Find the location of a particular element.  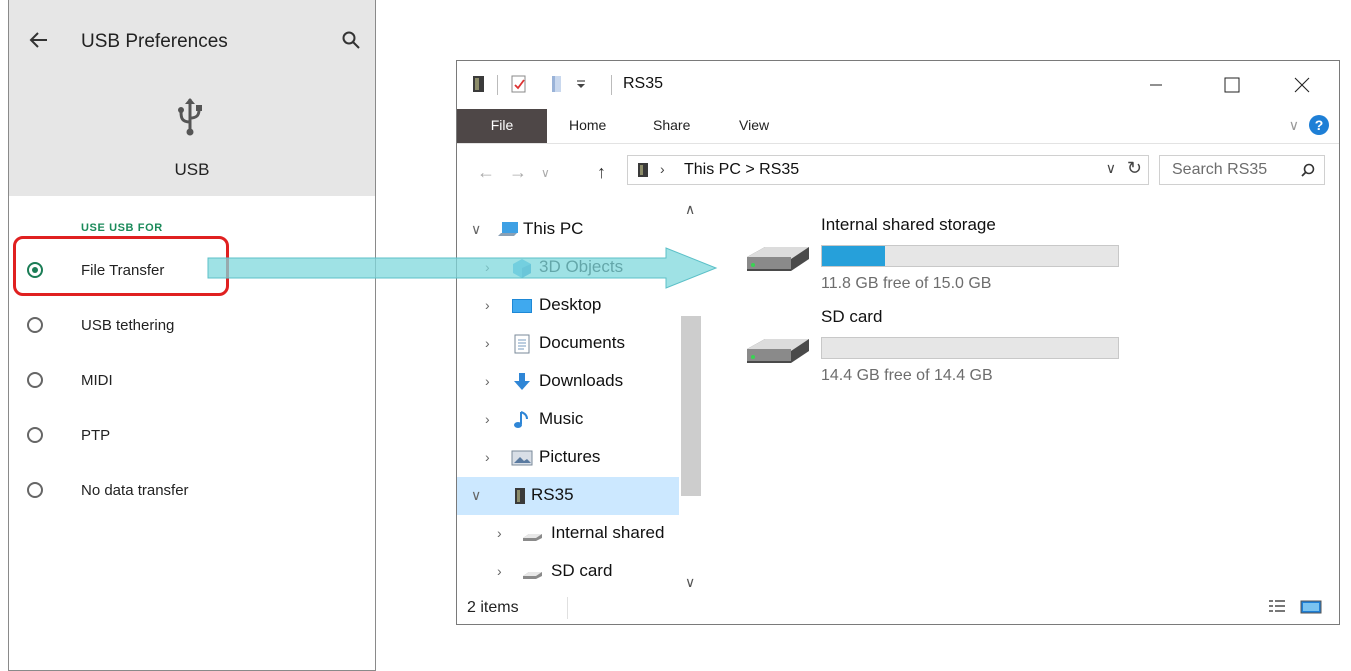

option-label: USB tethering is located at coordinates (128, 325).